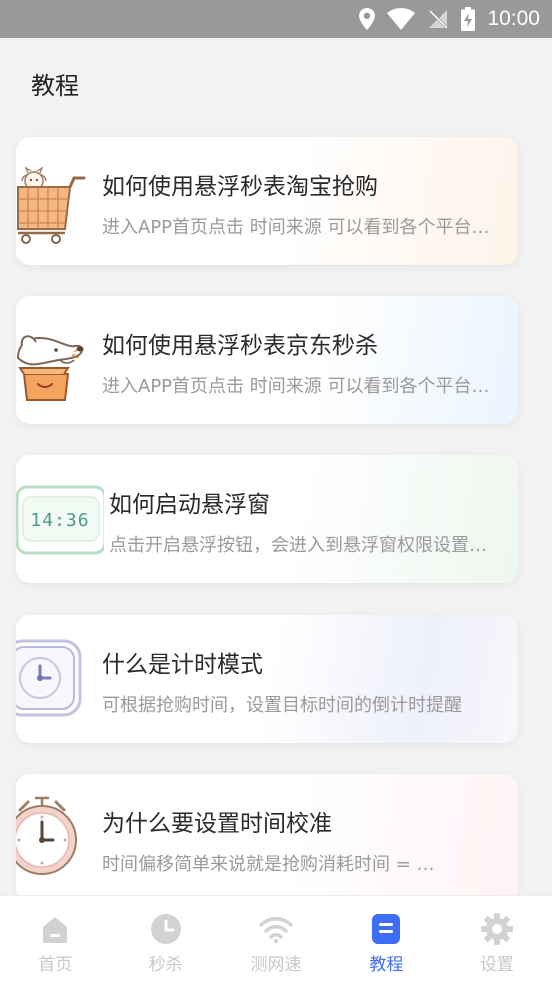 The height and width of the screenshot is (981, 552). Describe the element at coordinates (497, 929) in the screenshot. I see `gear-icon` at that location.